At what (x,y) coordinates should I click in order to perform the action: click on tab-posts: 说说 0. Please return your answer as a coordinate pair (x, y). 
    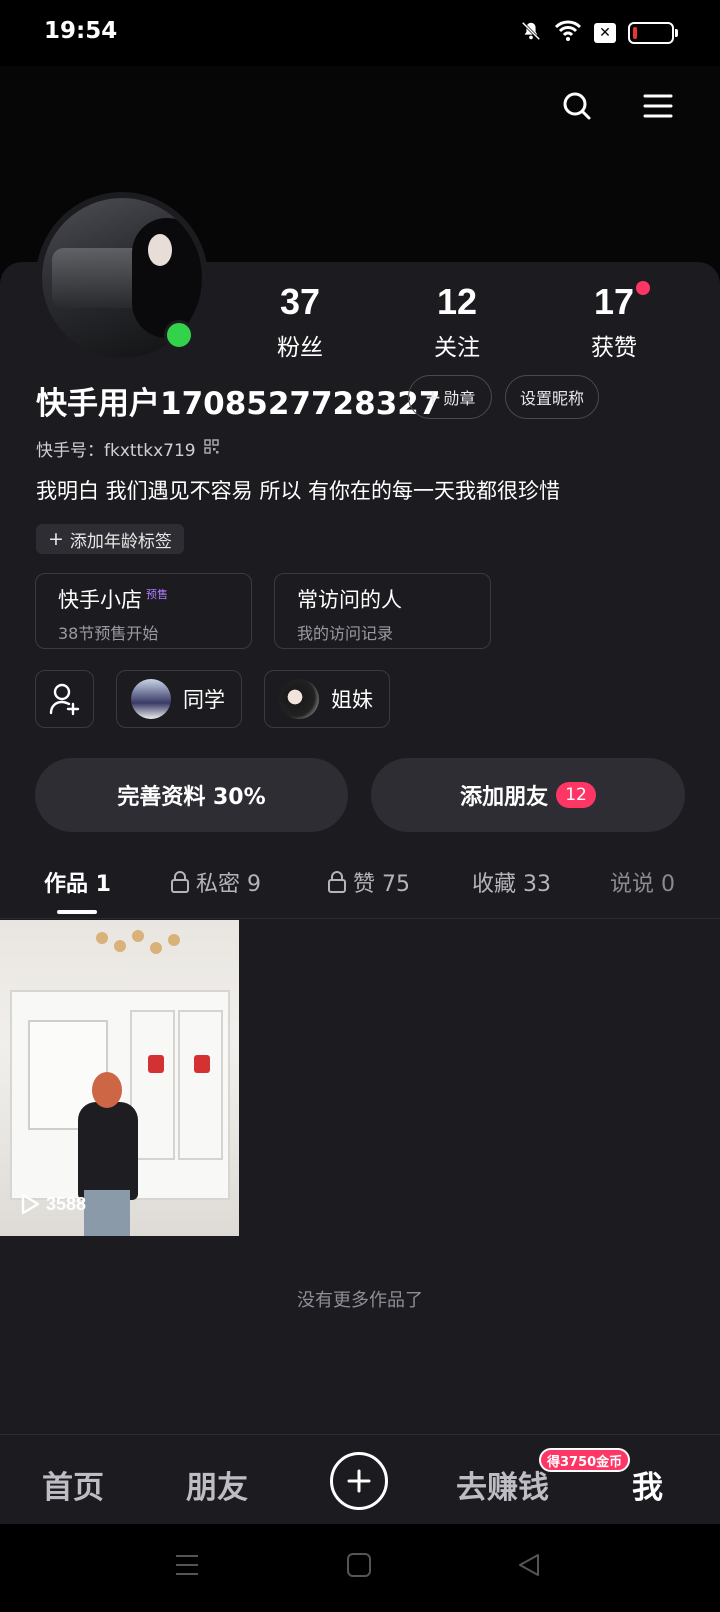
    Looking at the image, I should click on (642, 882).